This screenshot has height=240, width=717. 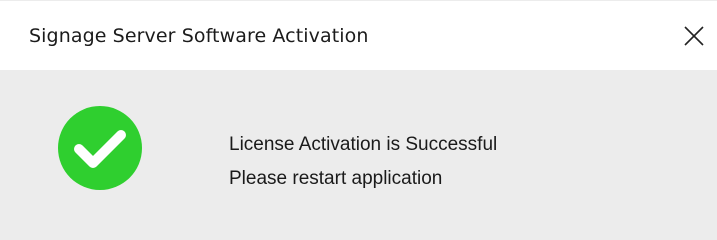 I want to click on message-line-1: License Activation is Successful, so click(x=363, y=144).